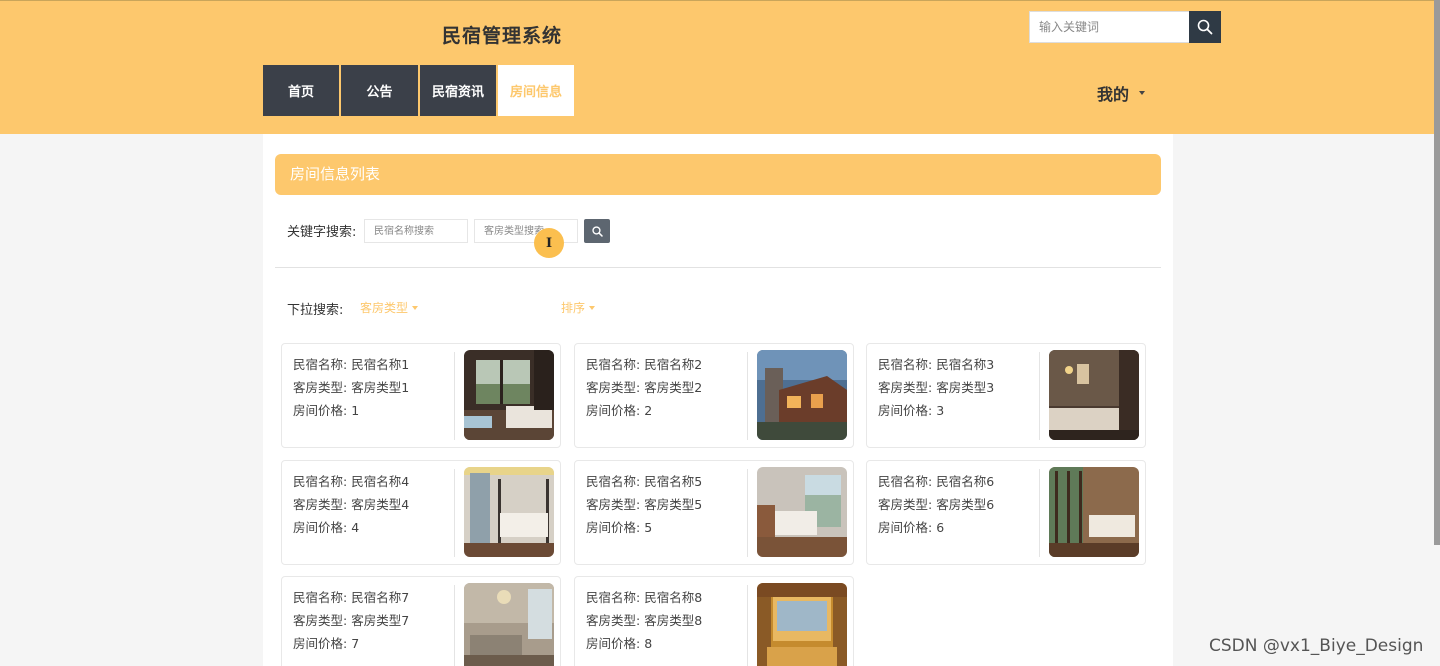  Describe the element at coordinates (373, 504) in the screenshot. I see `room-card-info: 民宿名称: 民宿名称4 客房类型: 客房类型4 房间价格: 4` at that location.